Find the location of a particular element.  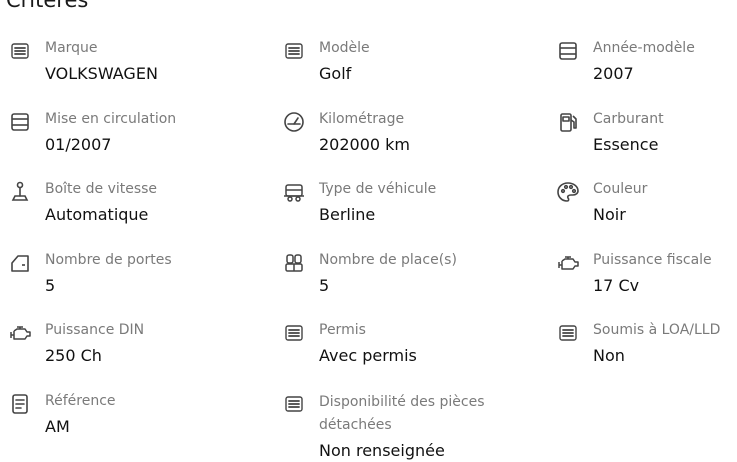

criterion-label: Soumis à LOA/LLD is located at coordinates (657, 330).